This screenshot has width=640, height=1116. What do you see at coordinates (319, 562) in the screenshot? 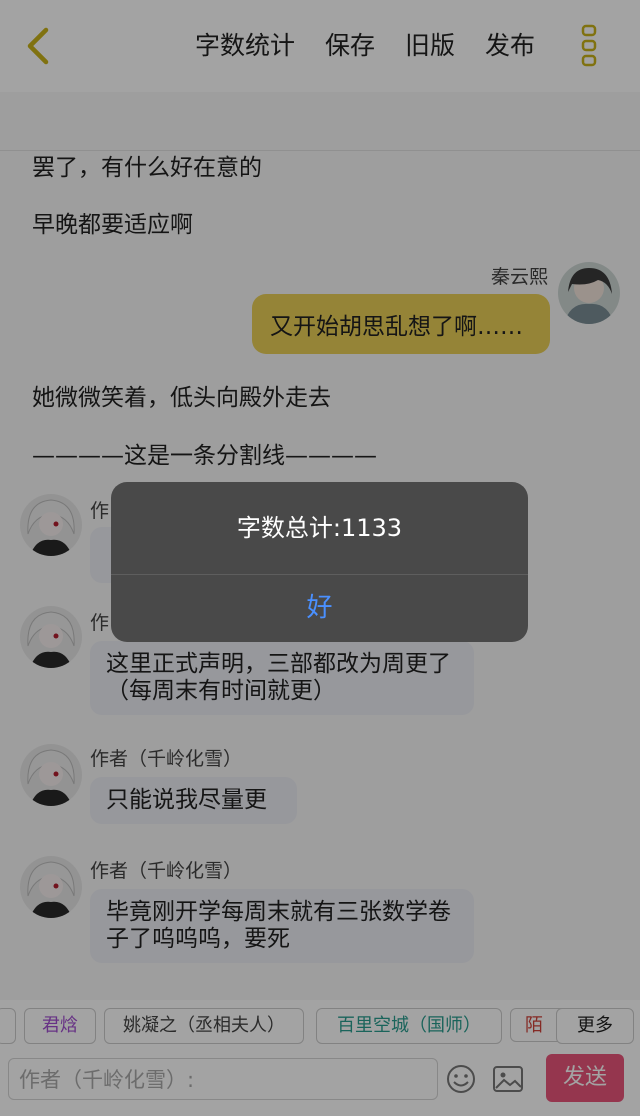
I see `word-count-alert: 字数总计:1133 好` at bounding box center [319, 562].